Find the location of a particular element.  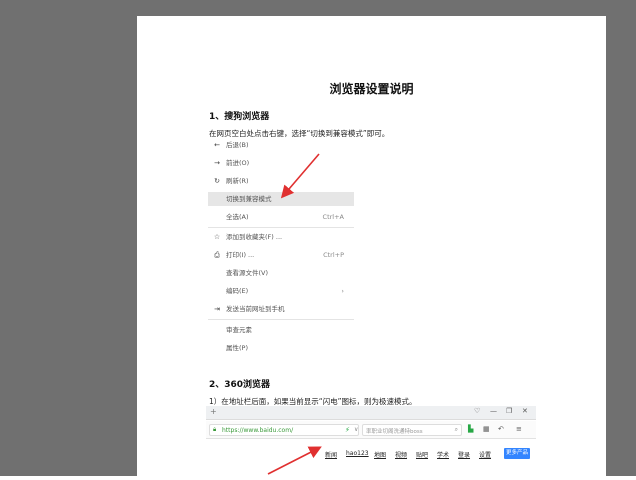

arrow-to-lightning-icon is located at coordinates (294, 460).